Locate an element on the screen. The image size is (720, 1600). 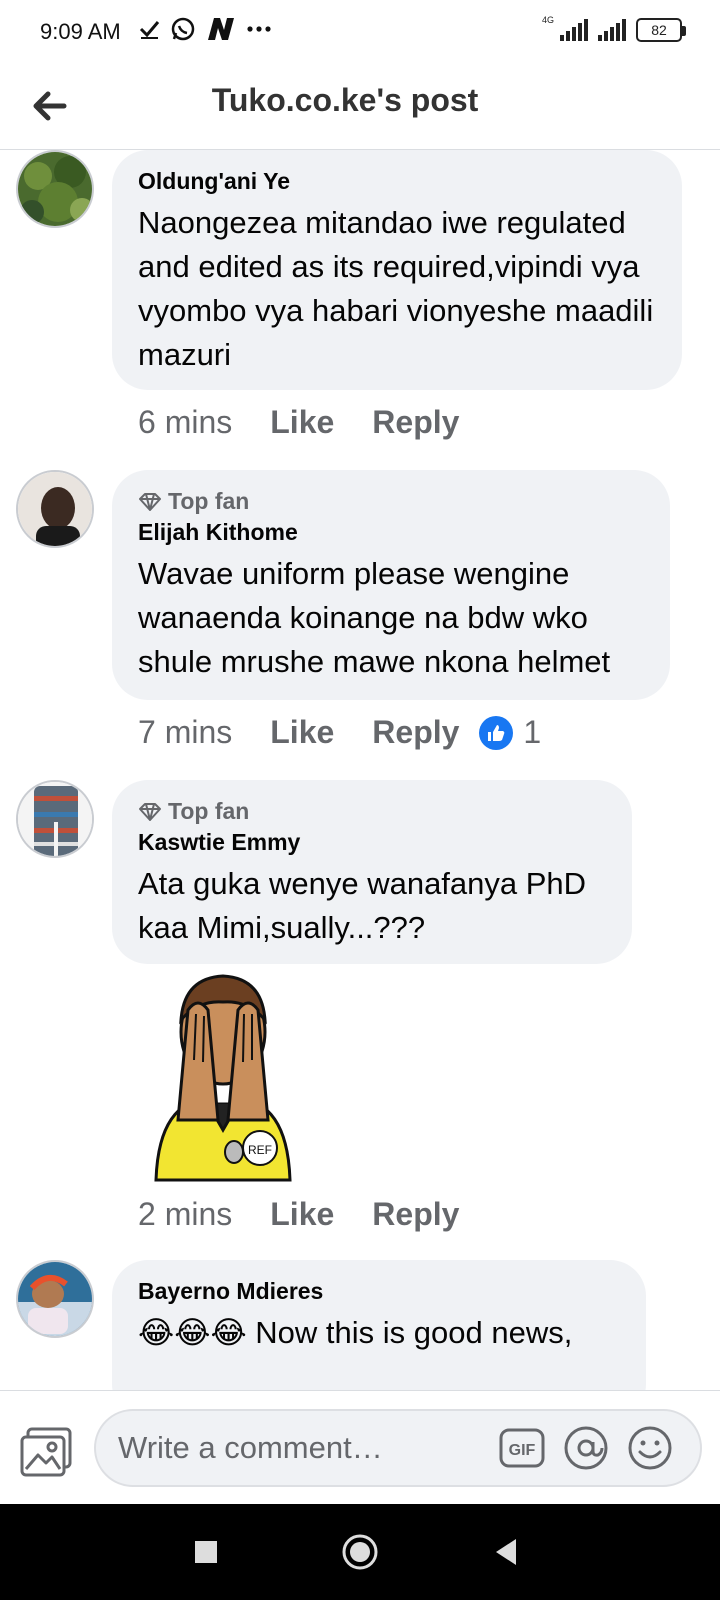
network-type-label: 4G is located at coordinates (547, 20).